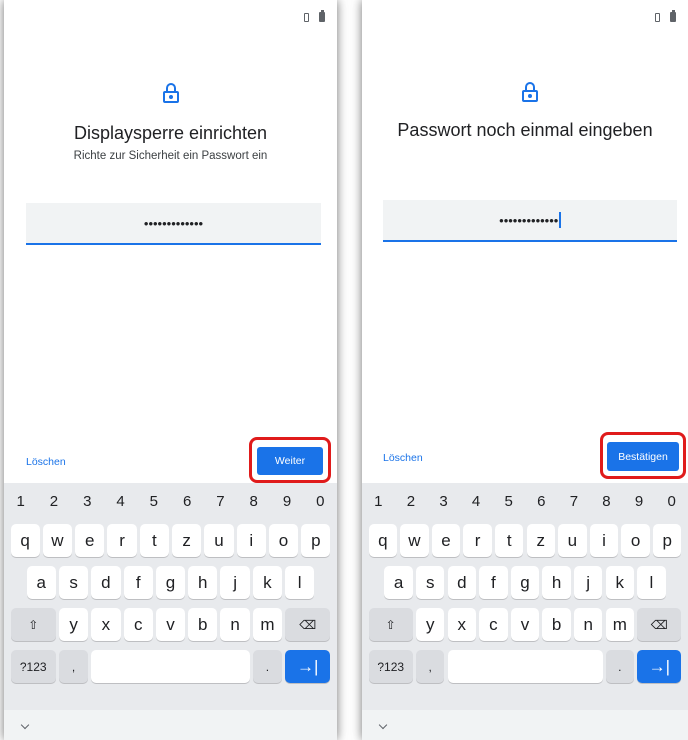 The width and height of the screenshot is (688, 740). I want to click on password-mask: •••••••••••••, so click(173, 223).